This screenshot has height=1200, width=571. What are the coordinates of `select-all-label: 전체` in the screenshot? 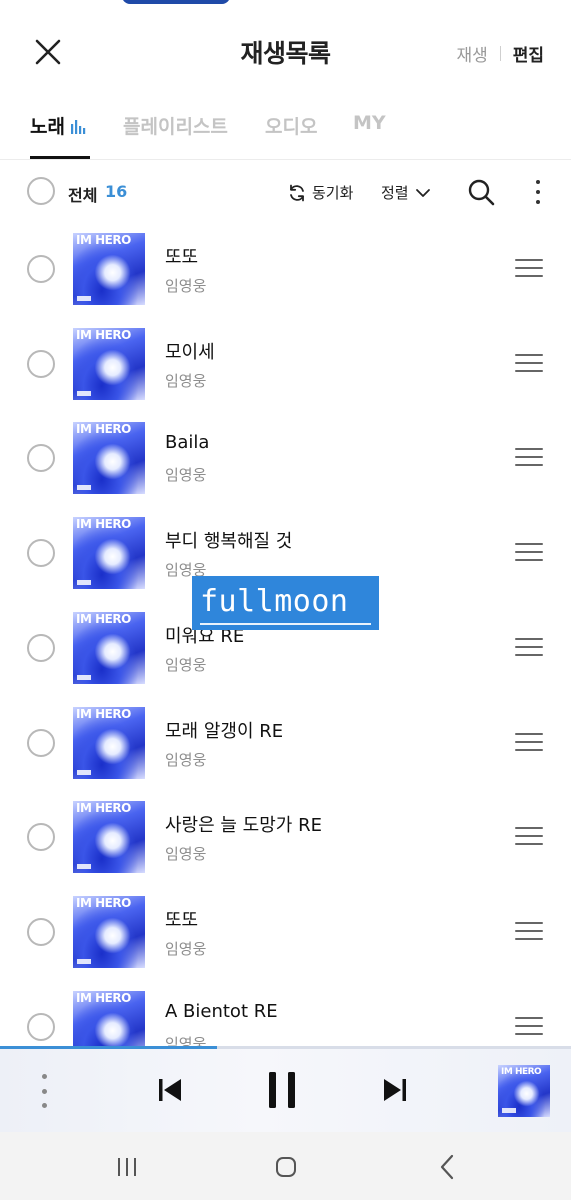 It's located at (83, 195).